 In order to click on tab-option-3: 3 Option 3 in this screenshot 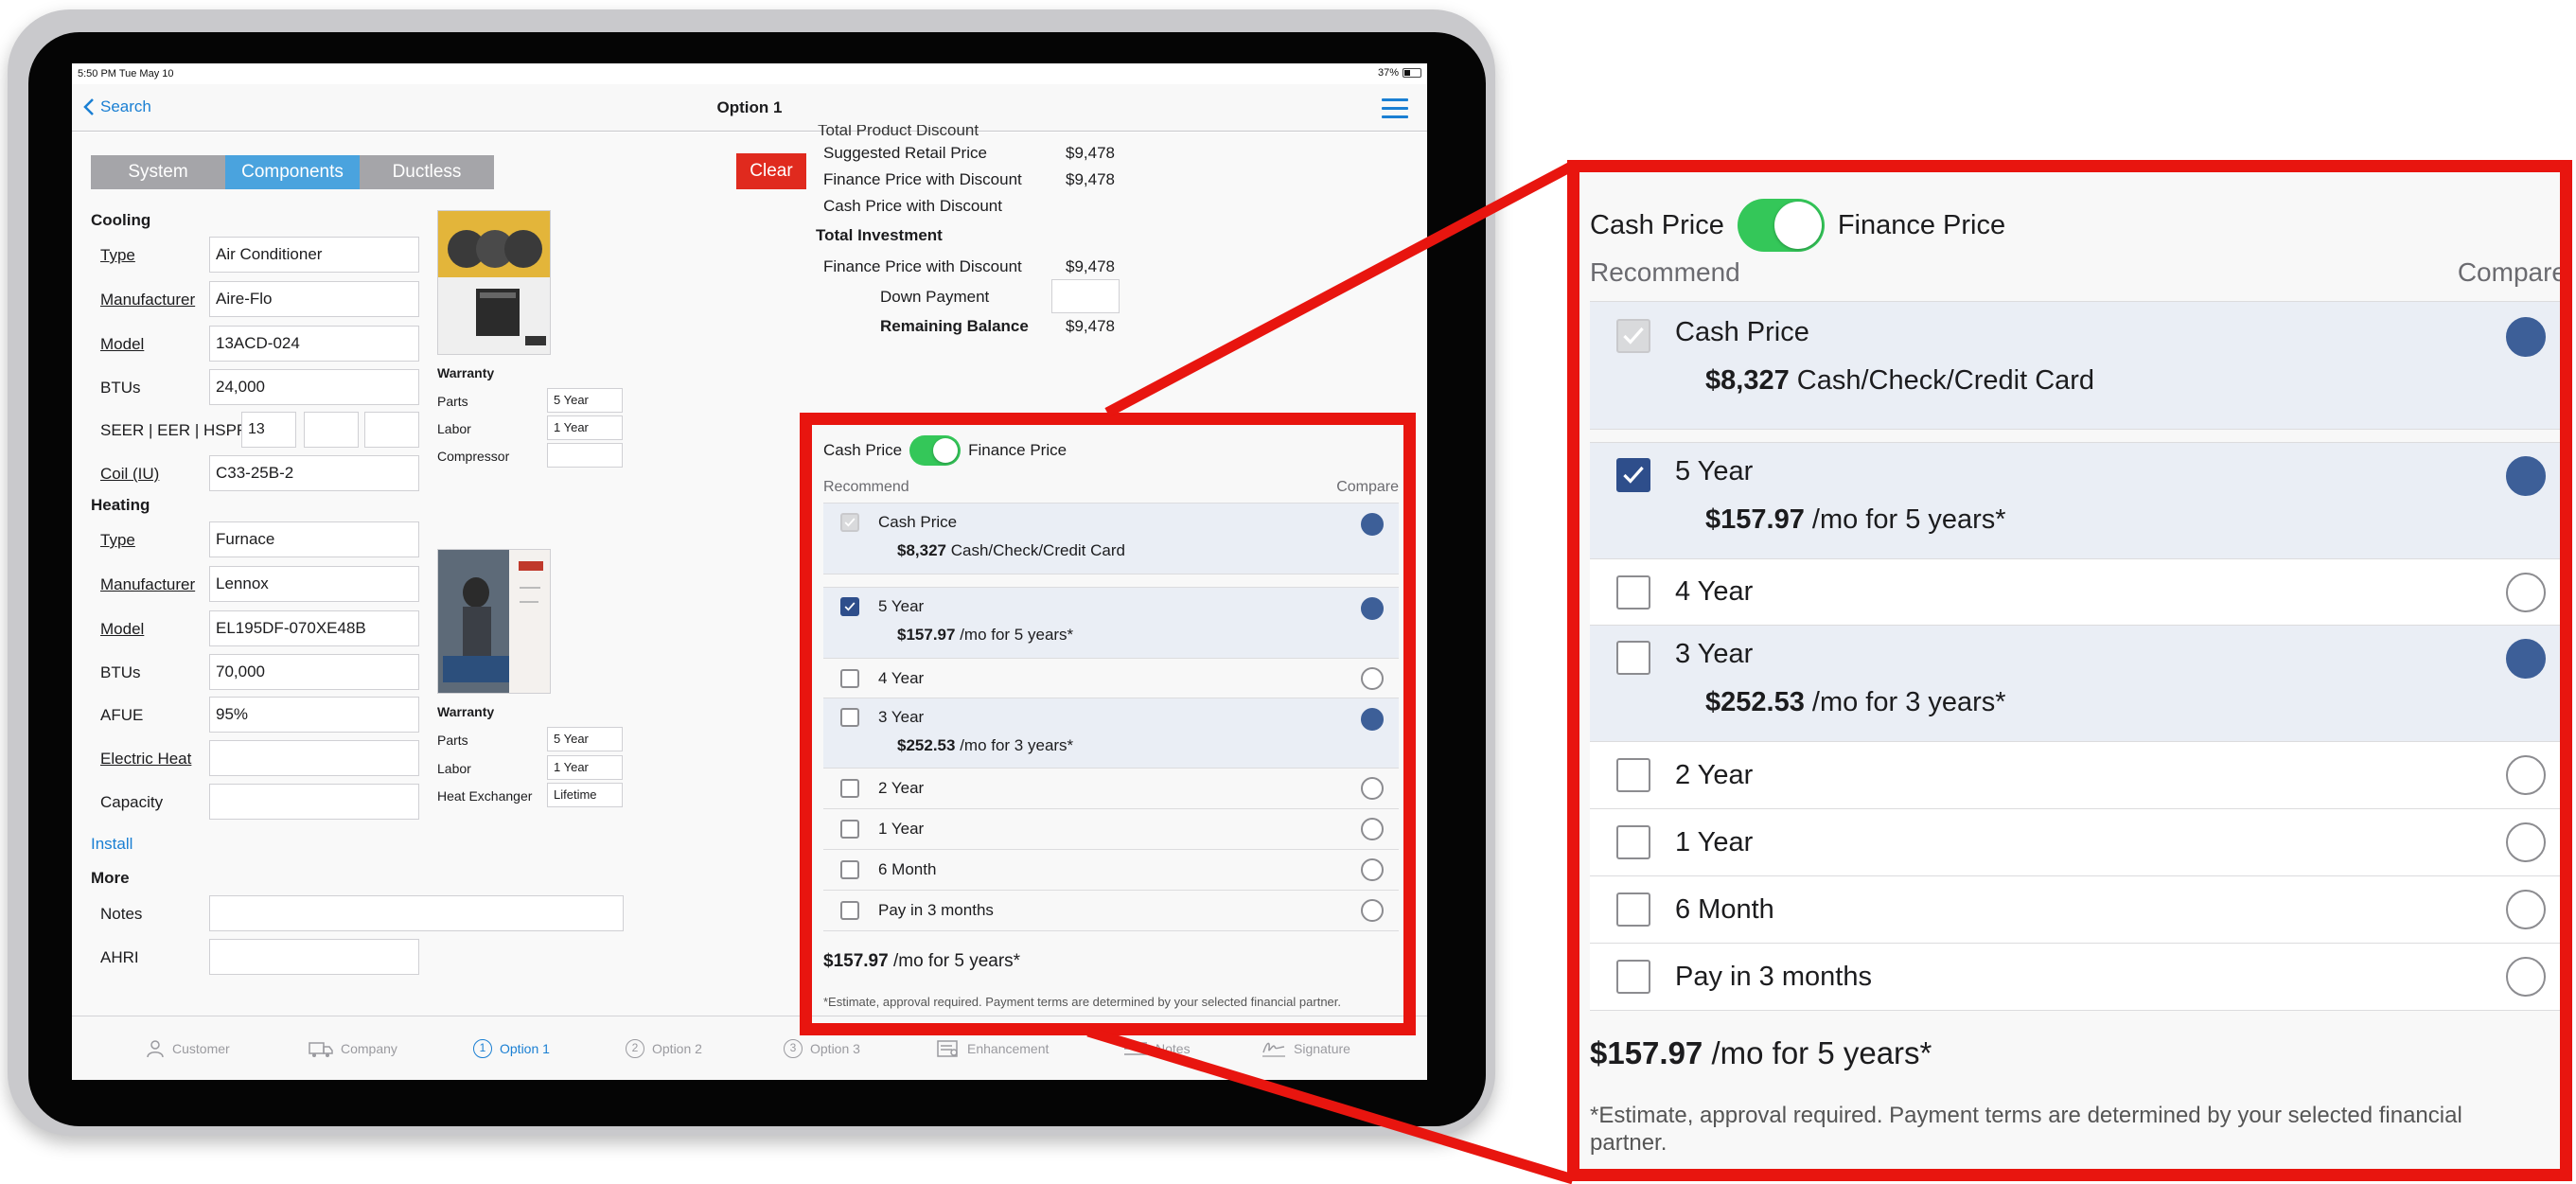, I will do `click(822, 1049)`.